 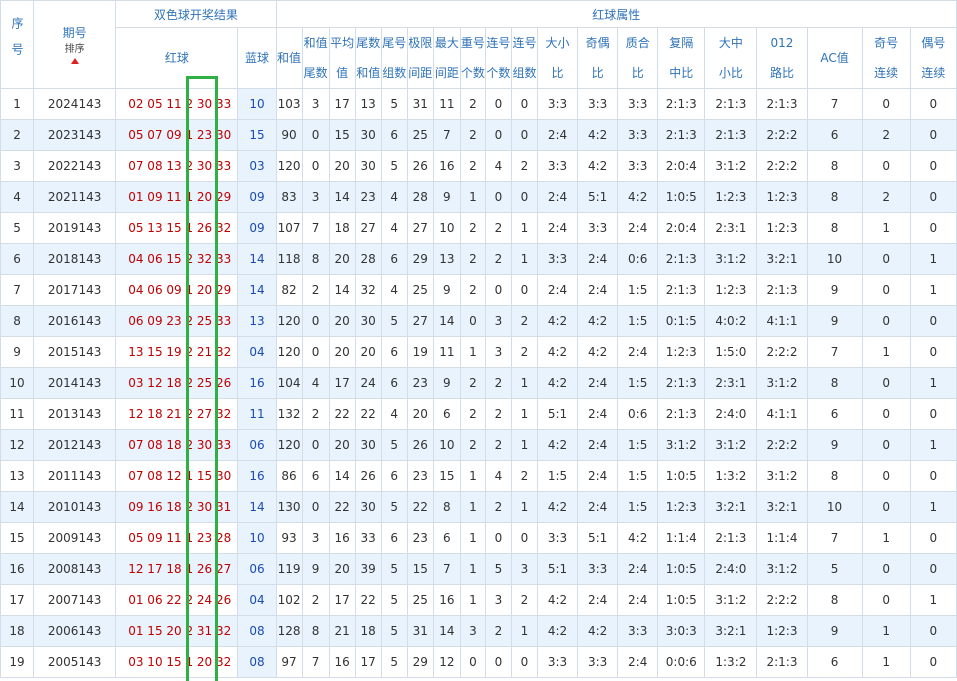 I want to click on row-ac: 9, so click(x=834, y=290).